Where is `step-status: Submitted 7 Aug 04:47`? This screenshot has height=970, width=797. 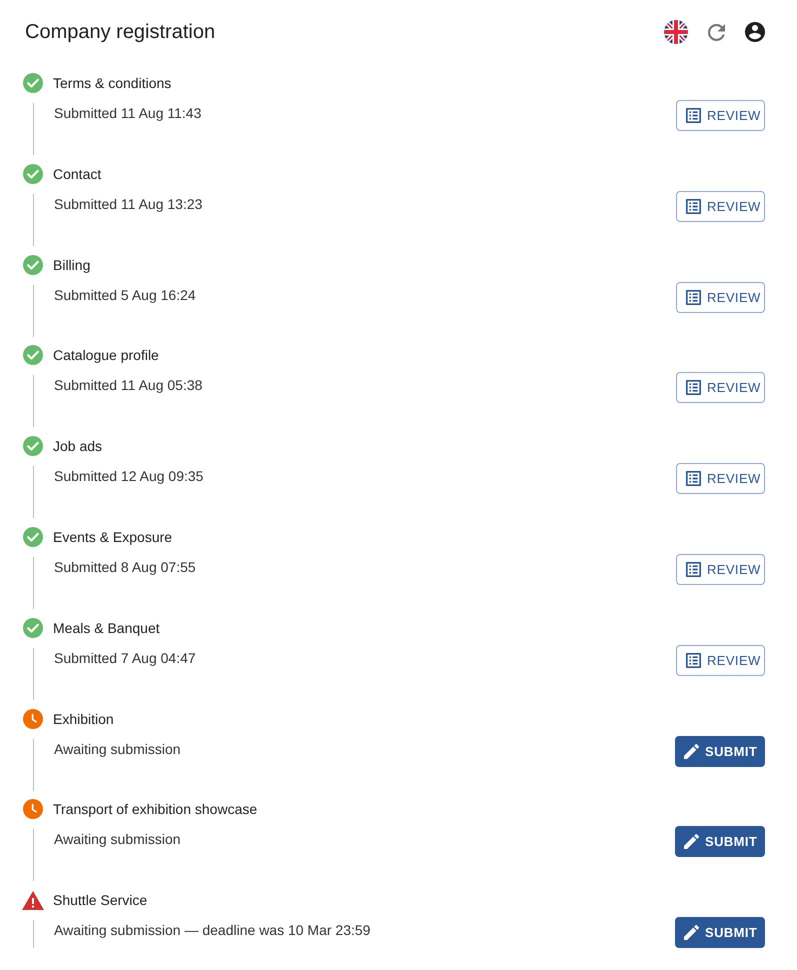
step-status: Submitted 7 Aug 04:47 is located at coordinates (125, 658).